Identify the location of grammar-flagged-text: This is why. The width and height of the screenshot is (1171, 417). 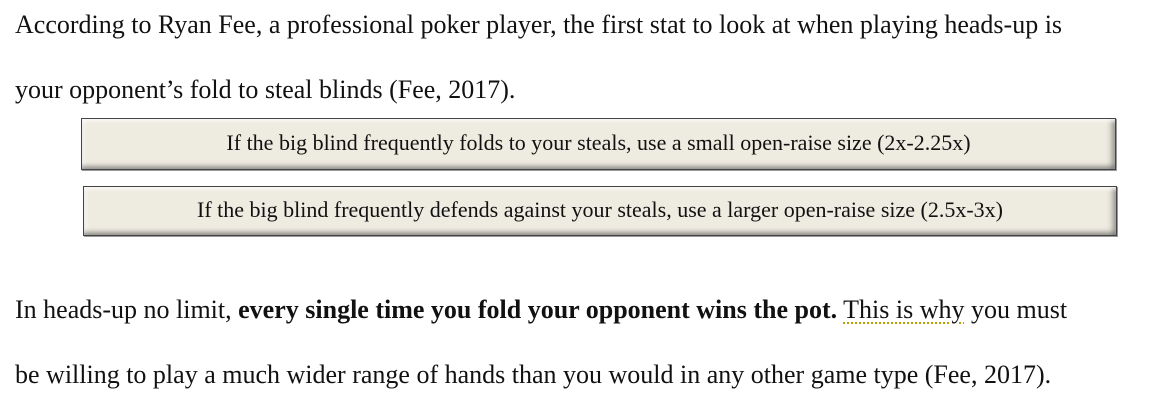
(903, 309).